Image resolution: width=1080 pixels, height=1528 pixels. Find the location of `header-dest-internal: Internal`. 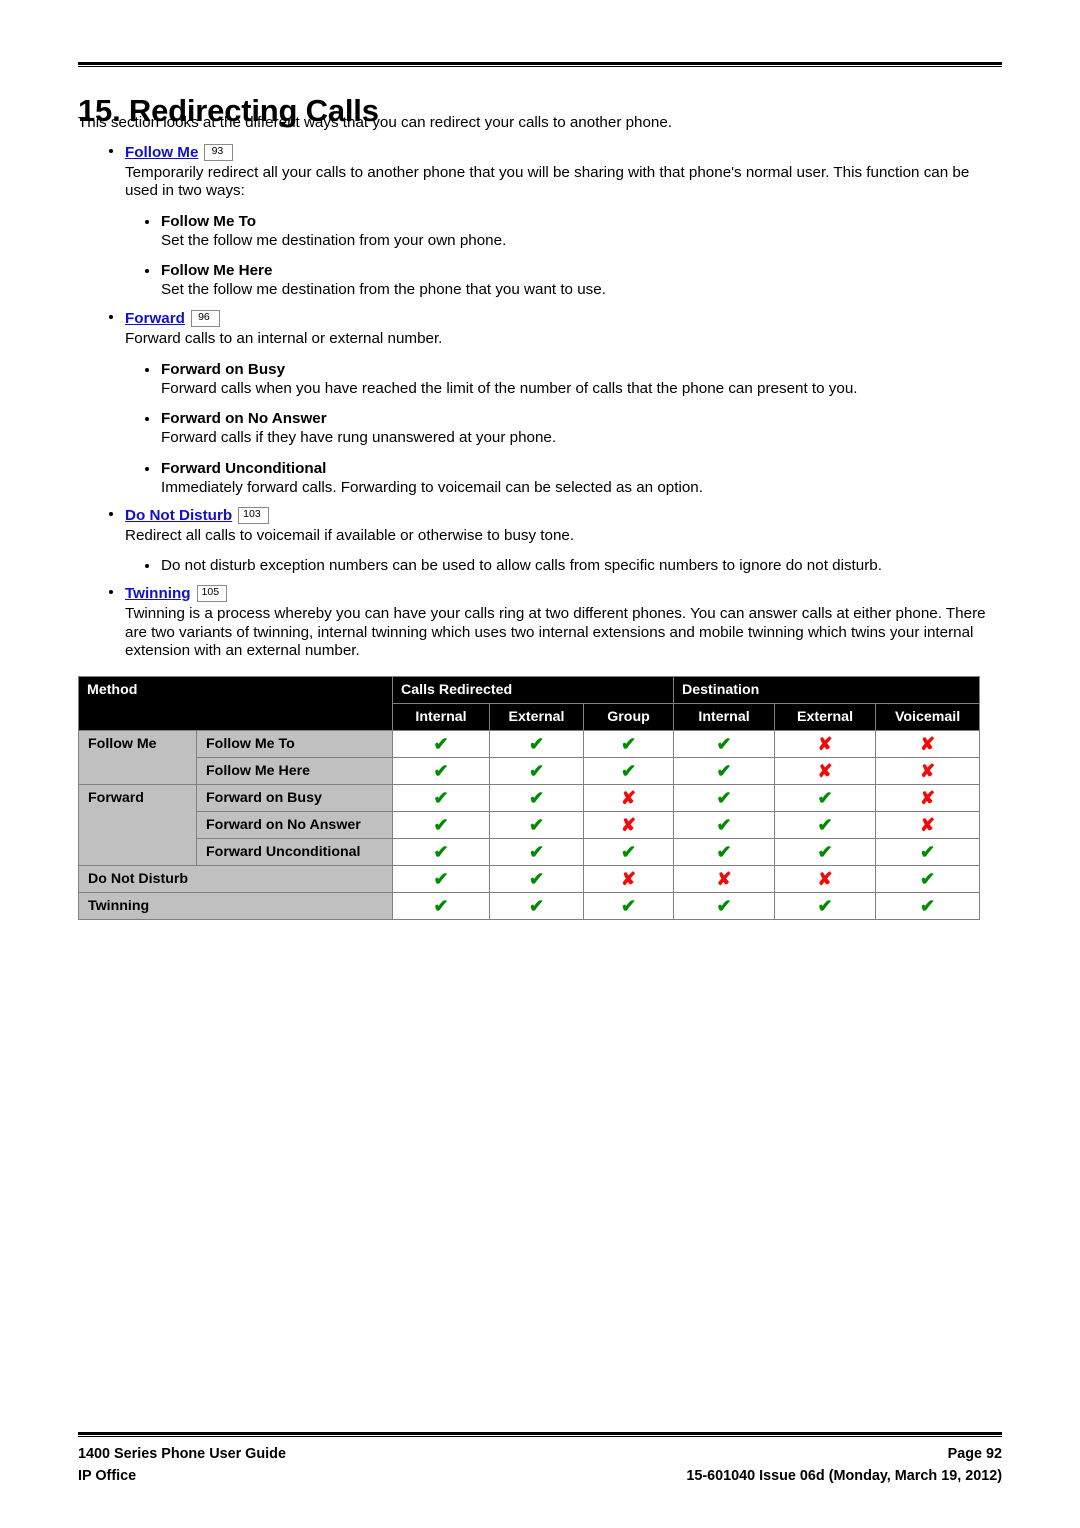

header-dest-internal: Internal is located at coordinates (724, 717).